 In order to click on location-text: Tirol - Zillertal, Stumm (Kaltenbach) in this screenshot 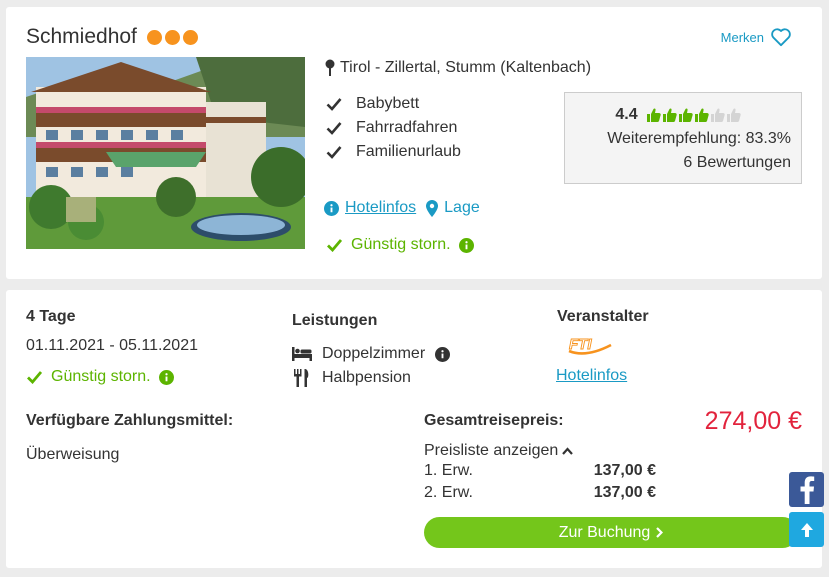, I will do `click(466, 67)`.